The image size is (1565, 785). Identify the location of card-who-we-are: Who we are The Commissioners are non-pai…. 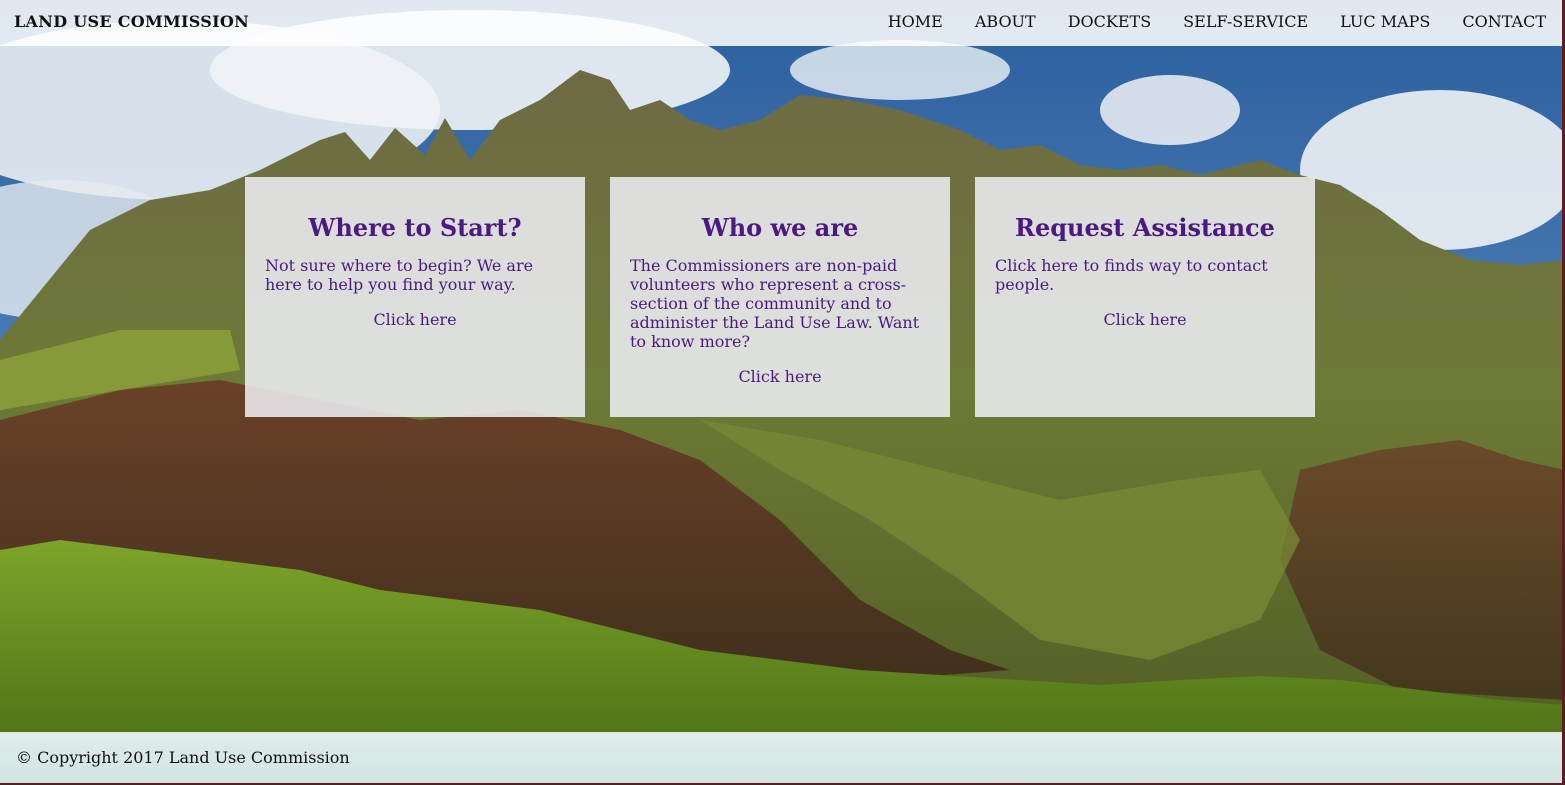
(780, 297).